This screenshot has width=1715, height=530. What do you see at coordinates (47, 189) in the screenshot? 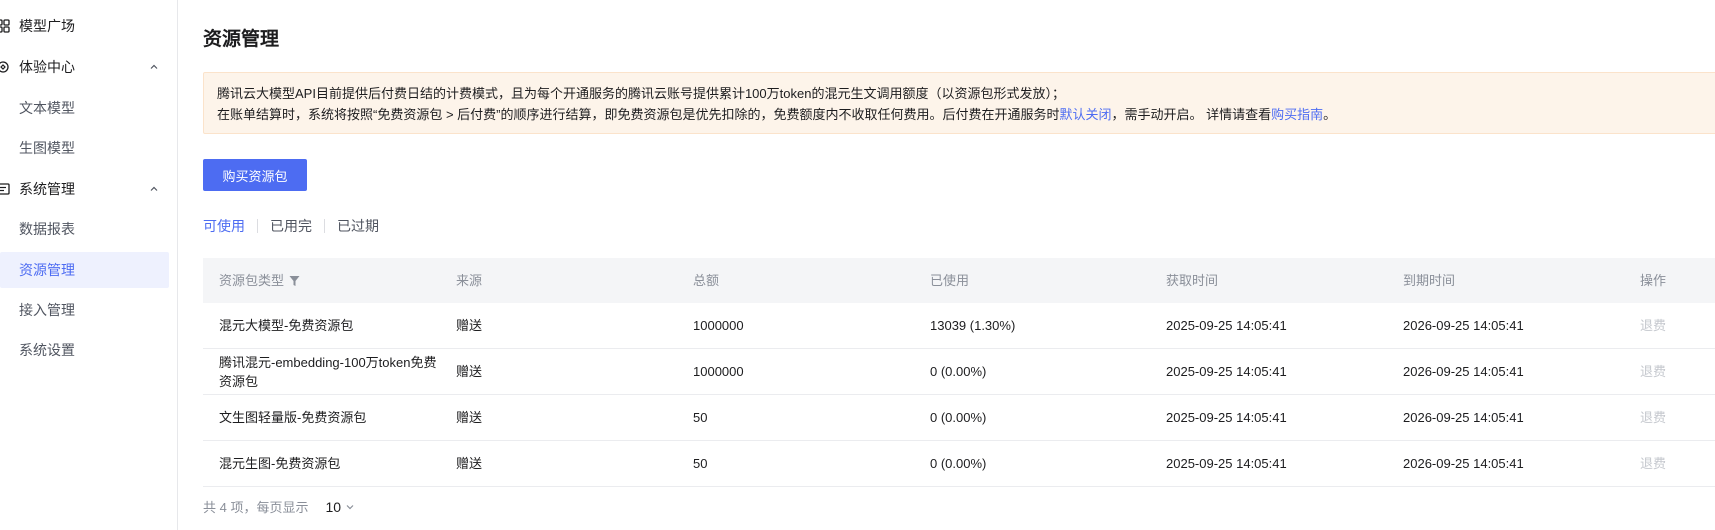
I see `sidebar-item-label: 系统管理` at bounding box center [47, 189].